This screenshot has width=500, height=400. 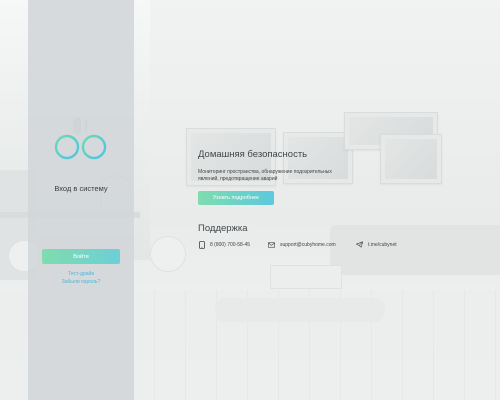 I want to click on telegram-icon, so click(x=359, y=244).